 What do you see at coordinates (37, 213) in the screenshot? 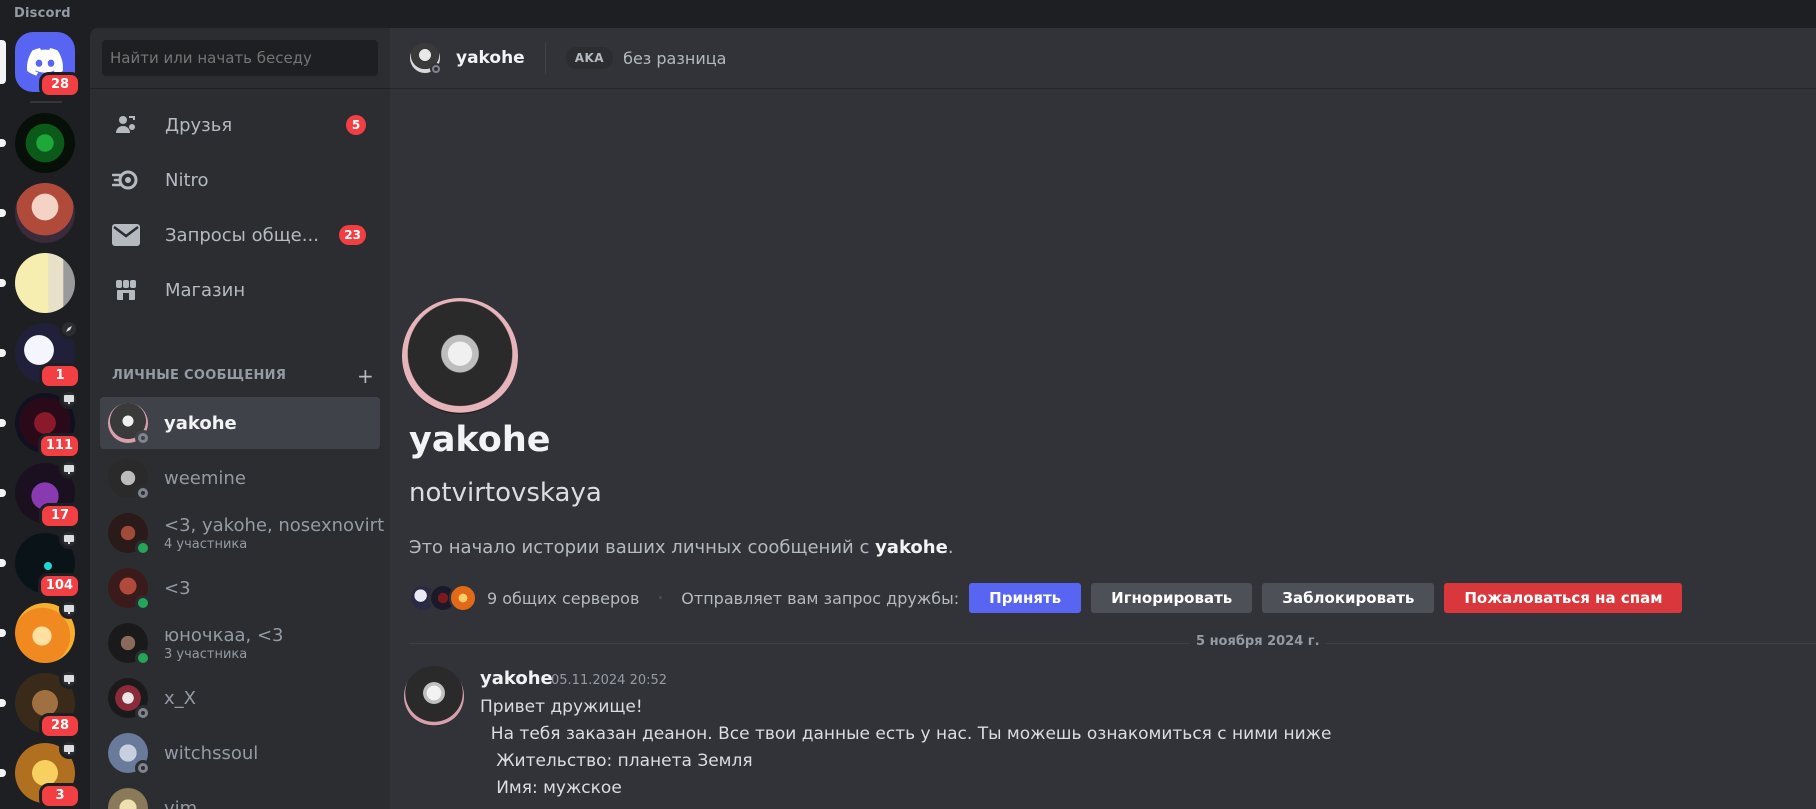
I see `server-anime-girl` at bounding box center [37, 213].